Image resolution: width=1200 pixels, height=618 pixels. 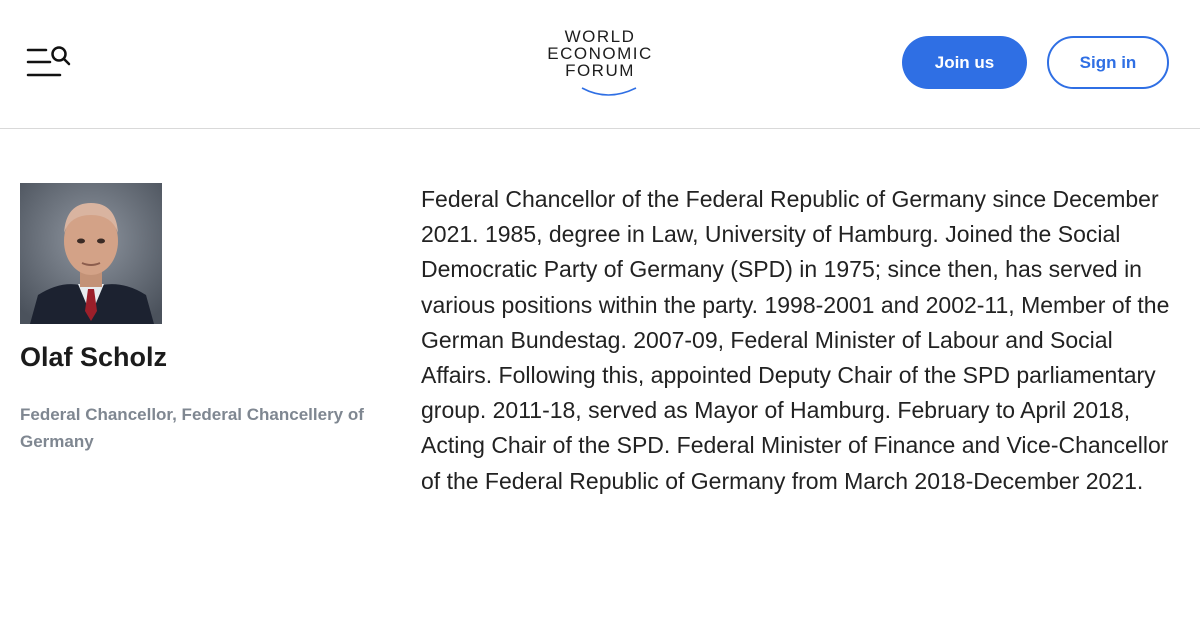 I want to click on join-us-button: Join us, so click(x=964, y=62).